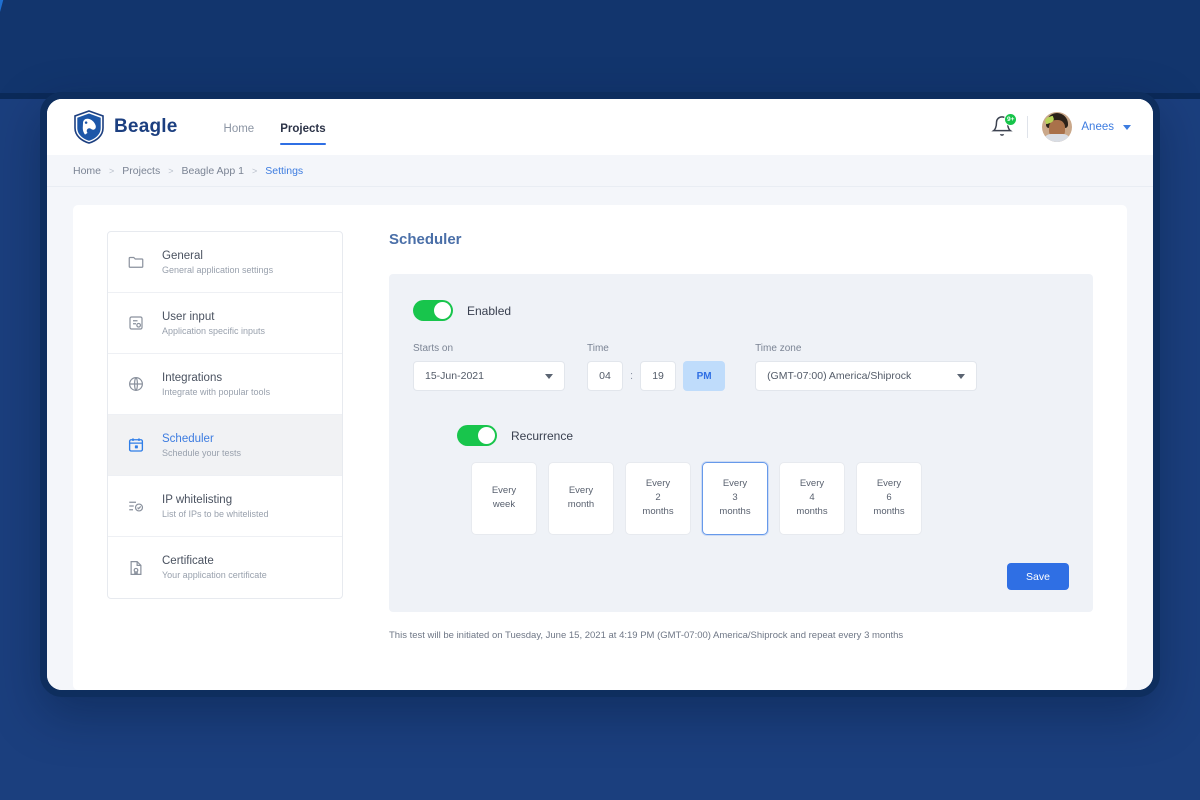  I want to click on time-zone-select: (GMT-07:00) America/Shiprock, so click(866, 376).